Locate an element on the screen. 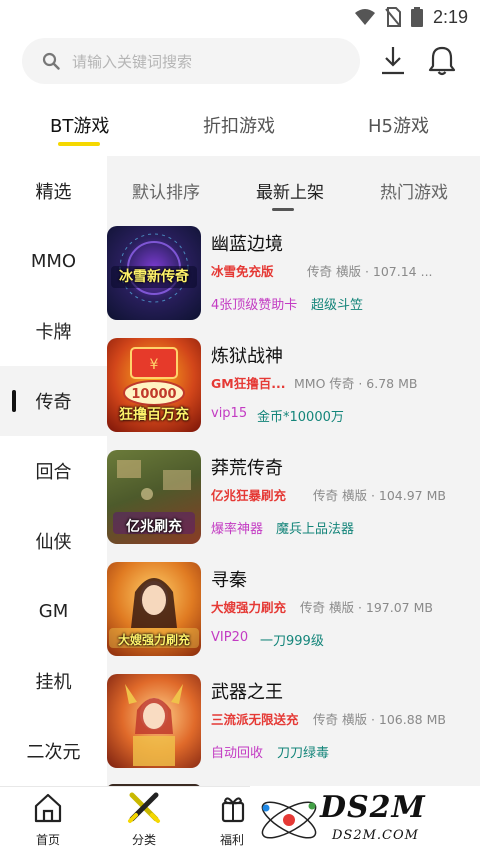 This screenshot has height=853, width=480. sidebar-item-featured: 精选 is located at coordinates (53, 191).